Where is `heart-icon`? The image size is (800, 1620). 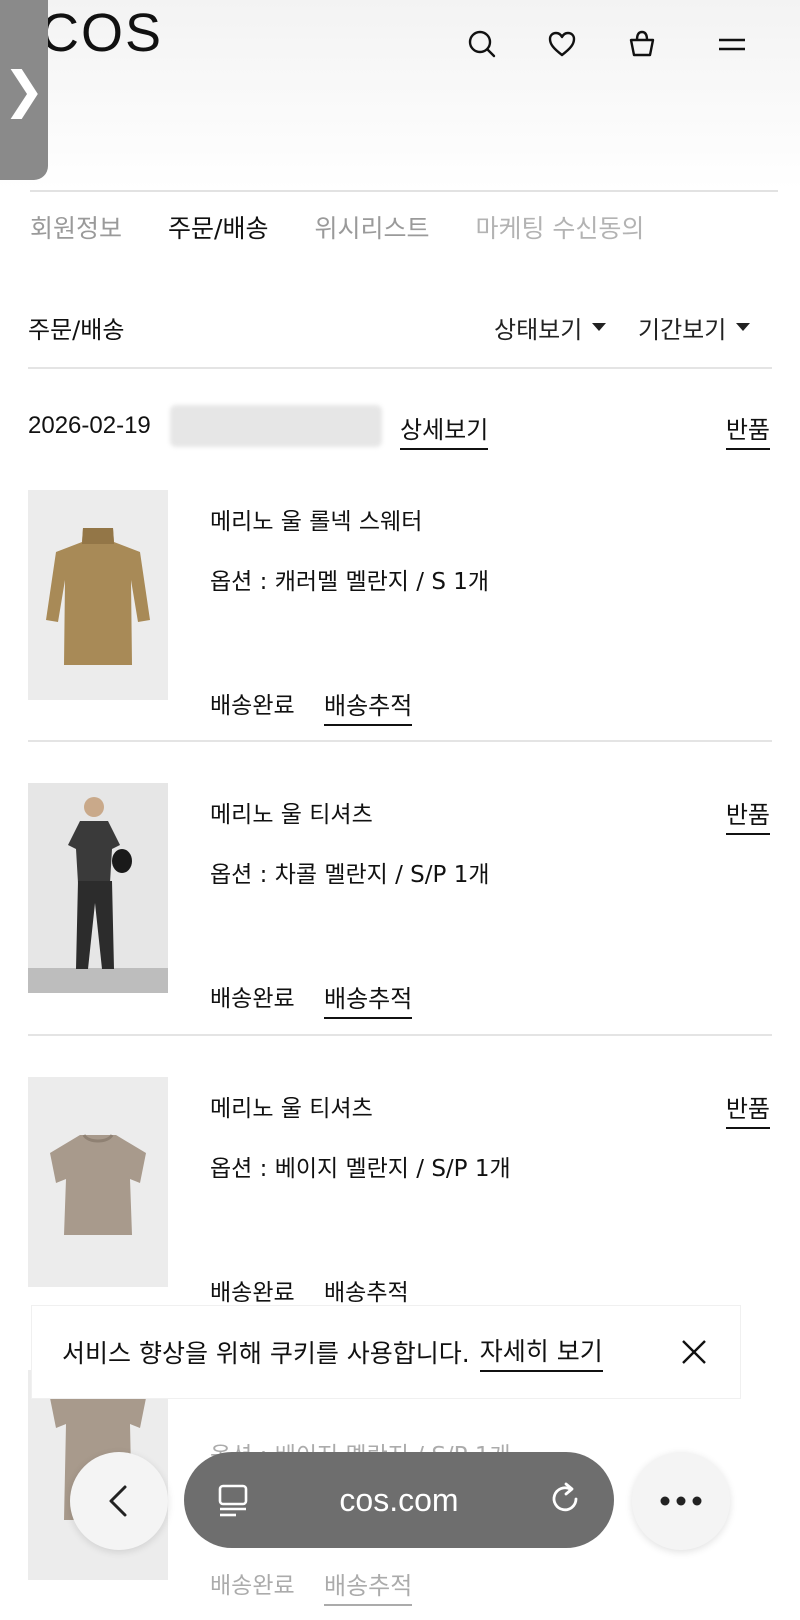
heart-icon is located at coordinates (562, 44).